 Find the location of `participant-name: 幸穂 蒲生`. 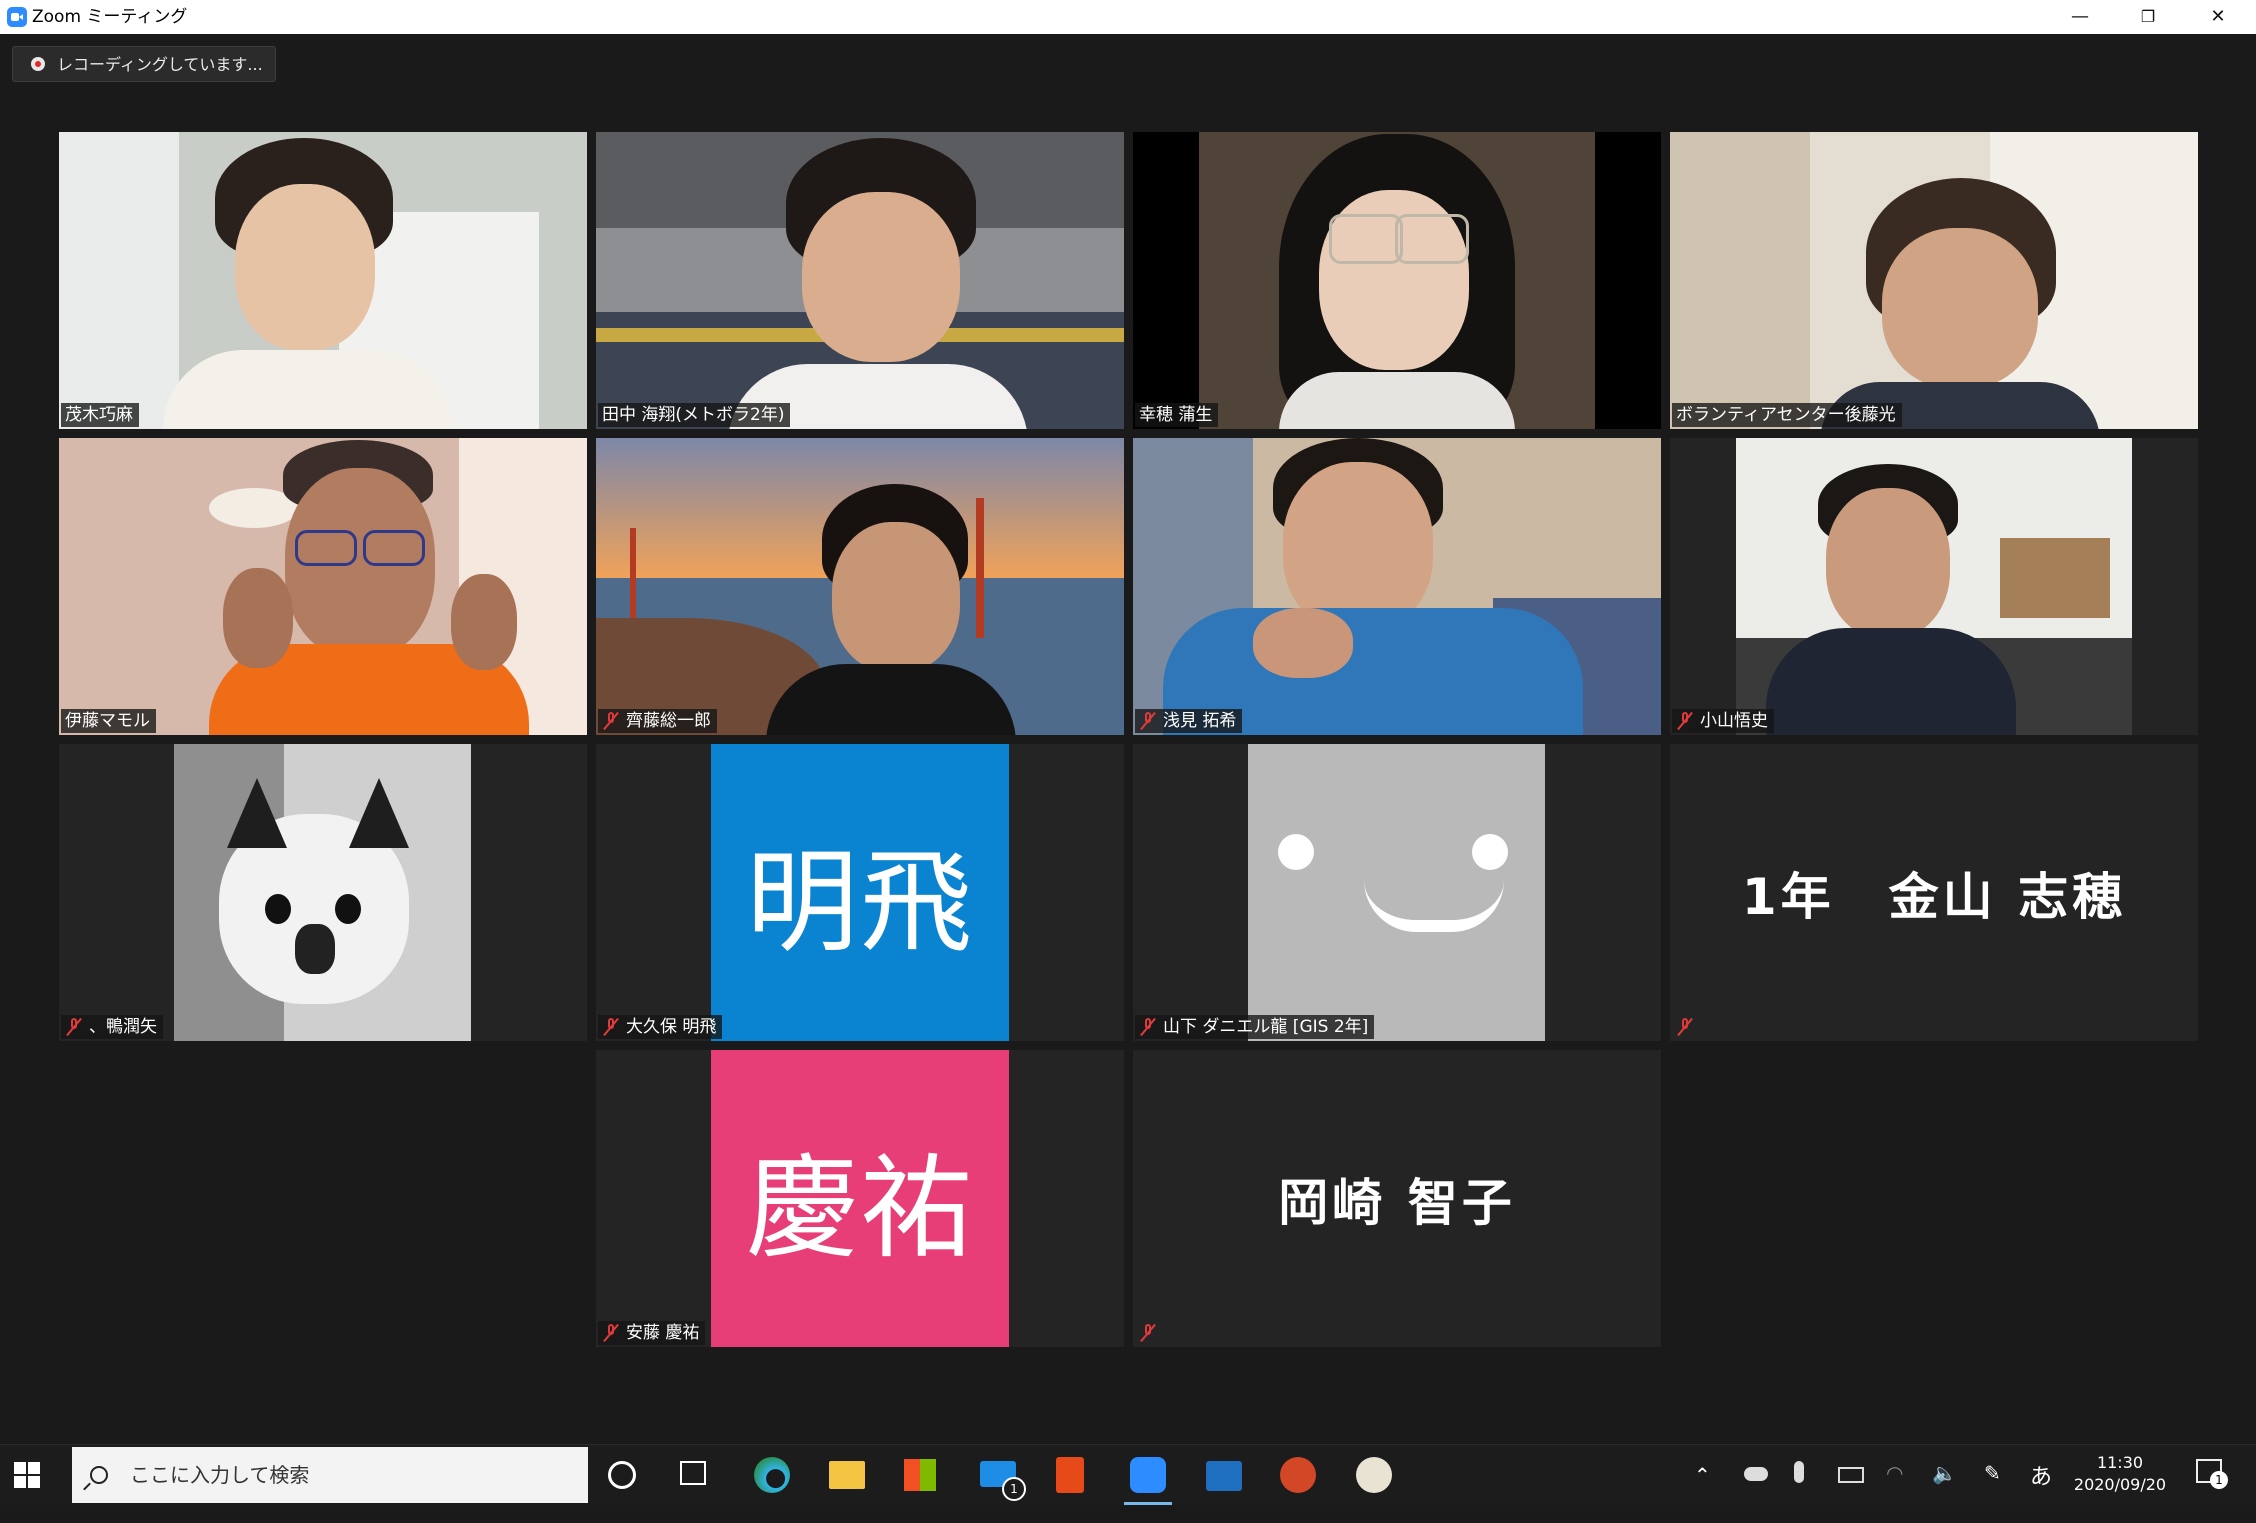

participant-name: 幸穂 蒲生 is located at coordinates (1176, 415).